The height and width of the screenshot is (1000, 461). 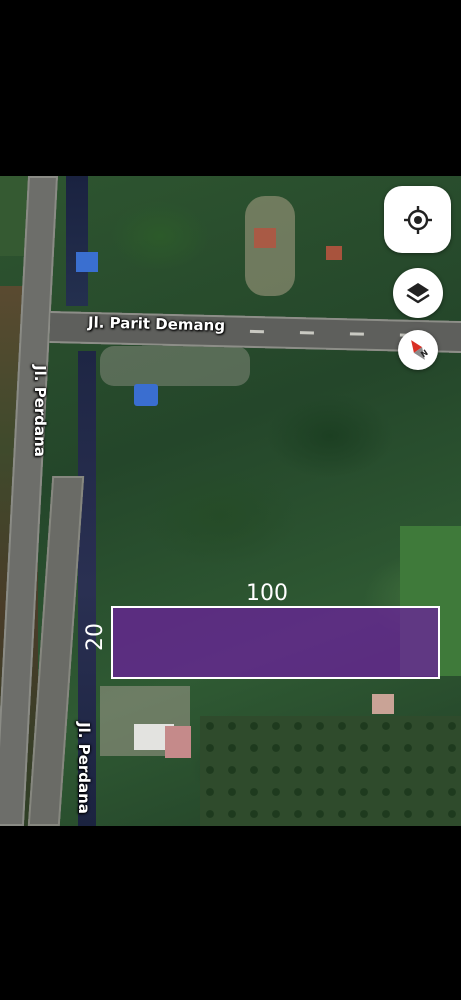 I want to click on clearing-area, so click(x=175, y=366).